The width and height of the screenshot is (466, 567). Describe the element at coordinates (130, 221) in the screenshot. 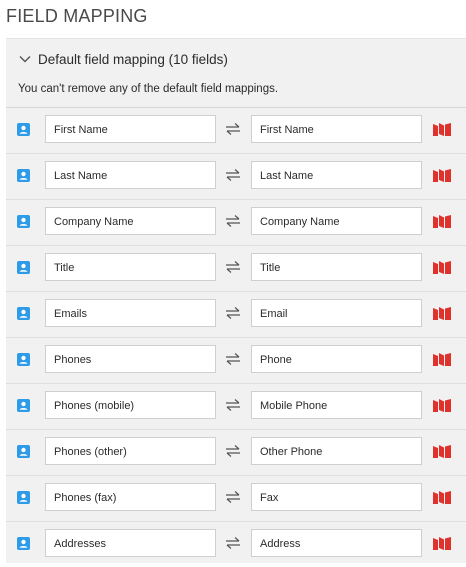

I see `source-field: Company Name` at that location.